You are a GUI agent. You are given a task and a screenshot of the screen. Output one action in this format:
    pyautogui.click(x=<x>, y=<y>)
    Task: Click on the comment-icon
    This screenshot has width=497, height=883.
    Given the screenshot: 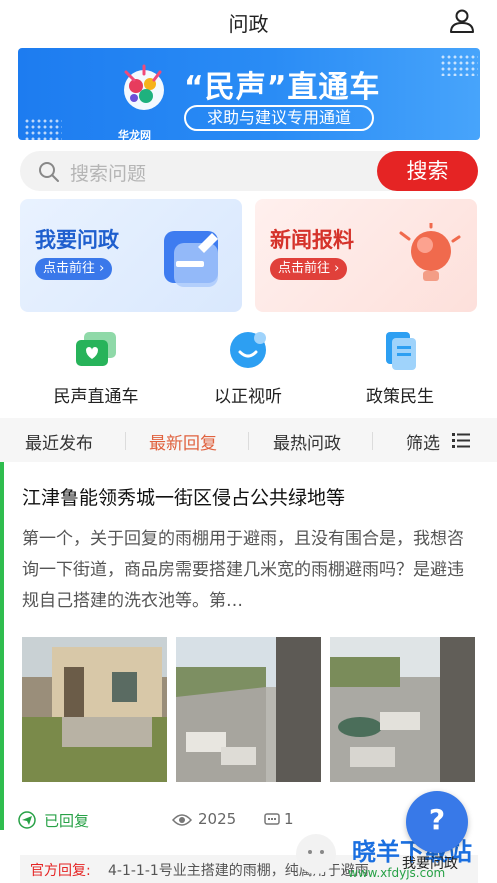 What is the action you would take?
    pyautogui.click(x=272, y=819)
    